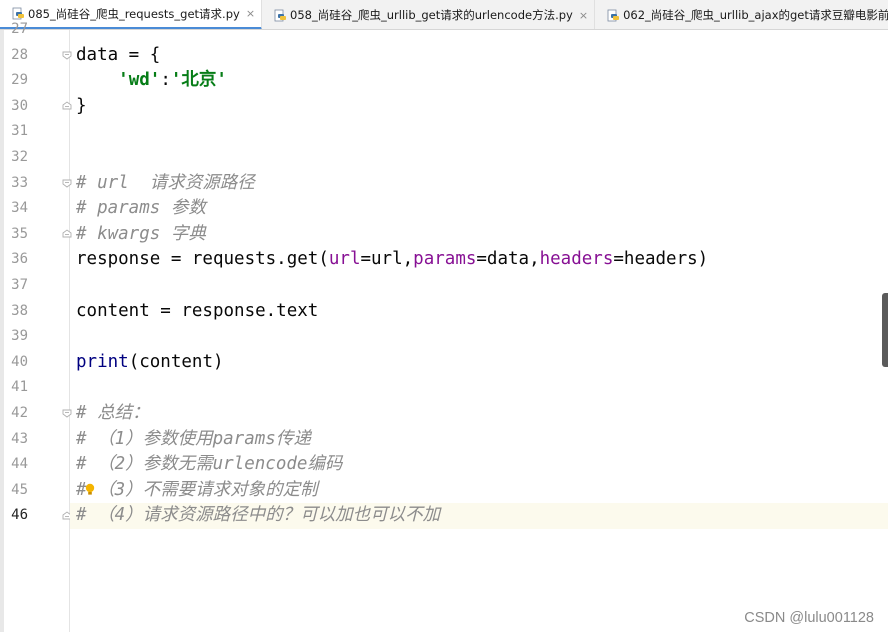 The width and height of the screenshot is (888, 632). Describe the element at coordinates (165, 182) in the screenshot. I see `comment: # url 请求资源路径` at that location.